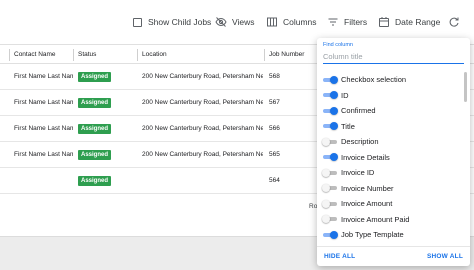 This screenshot has width=474, height=270. What do you see at coordinates (137, 22) in the screenshot?
I see `show-child-jobs-checkbox` at bounding box center [137, 22].